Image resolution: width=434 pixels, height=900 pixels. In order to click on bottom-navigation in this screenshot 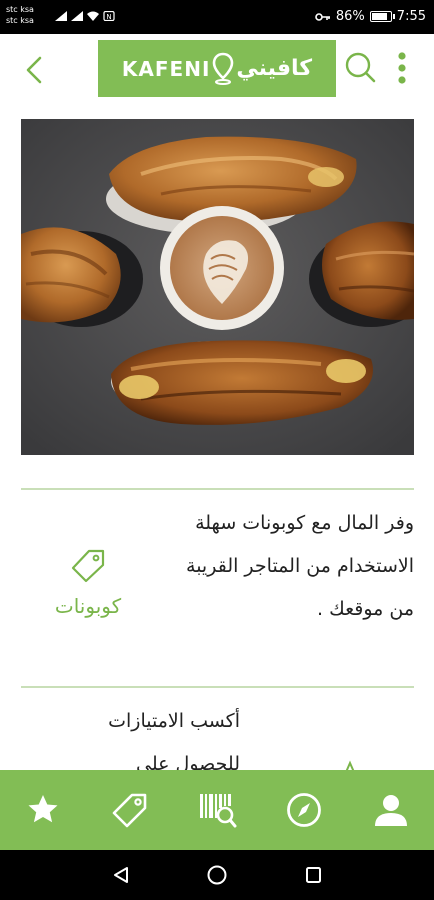, I will do `click(217, 810)`.